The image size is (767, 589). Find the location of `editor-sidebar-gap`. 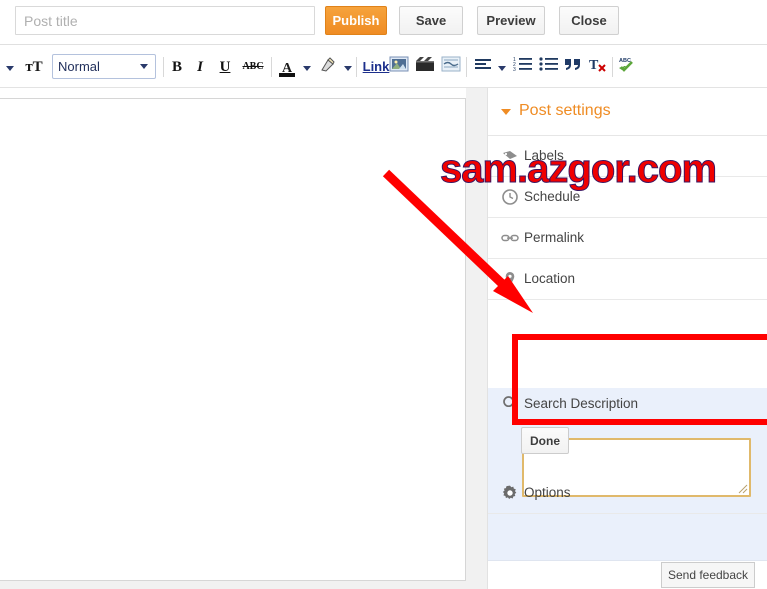

editor-sidebar-gap is located at coordinates (476, 338).